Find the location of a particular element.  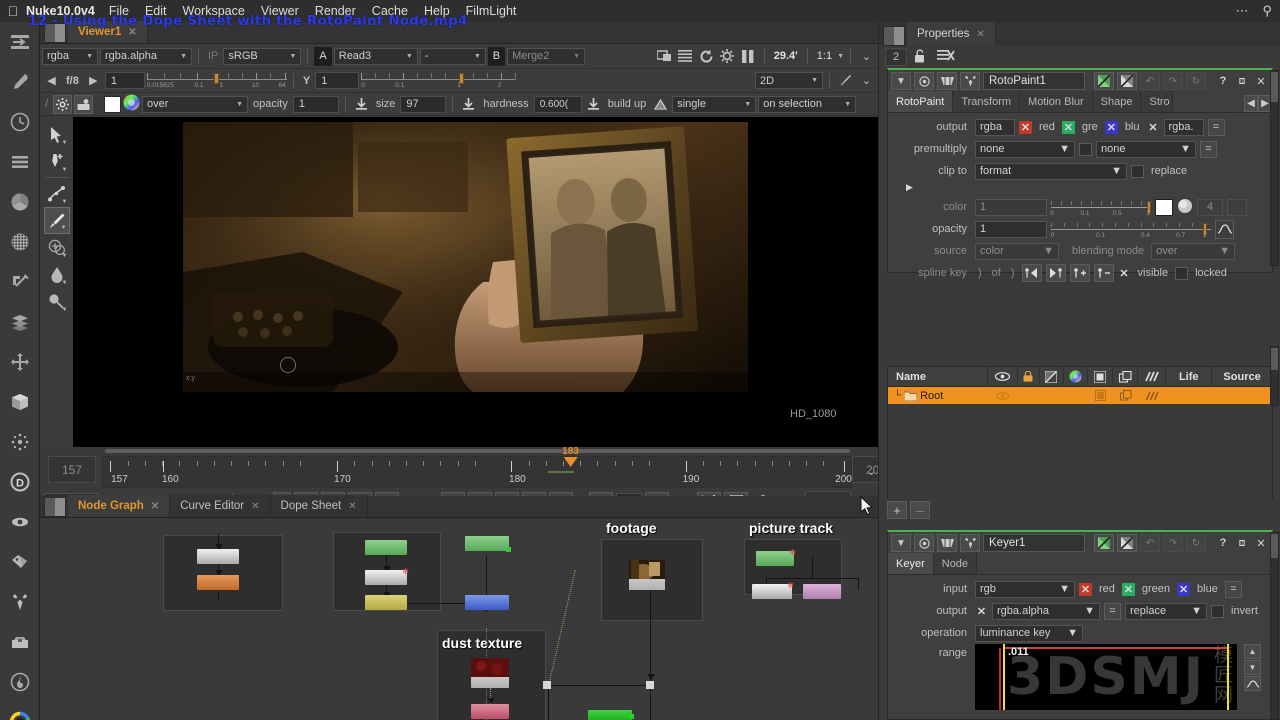

keyer-invert-checkbox is located at coordinates (1217, 611).